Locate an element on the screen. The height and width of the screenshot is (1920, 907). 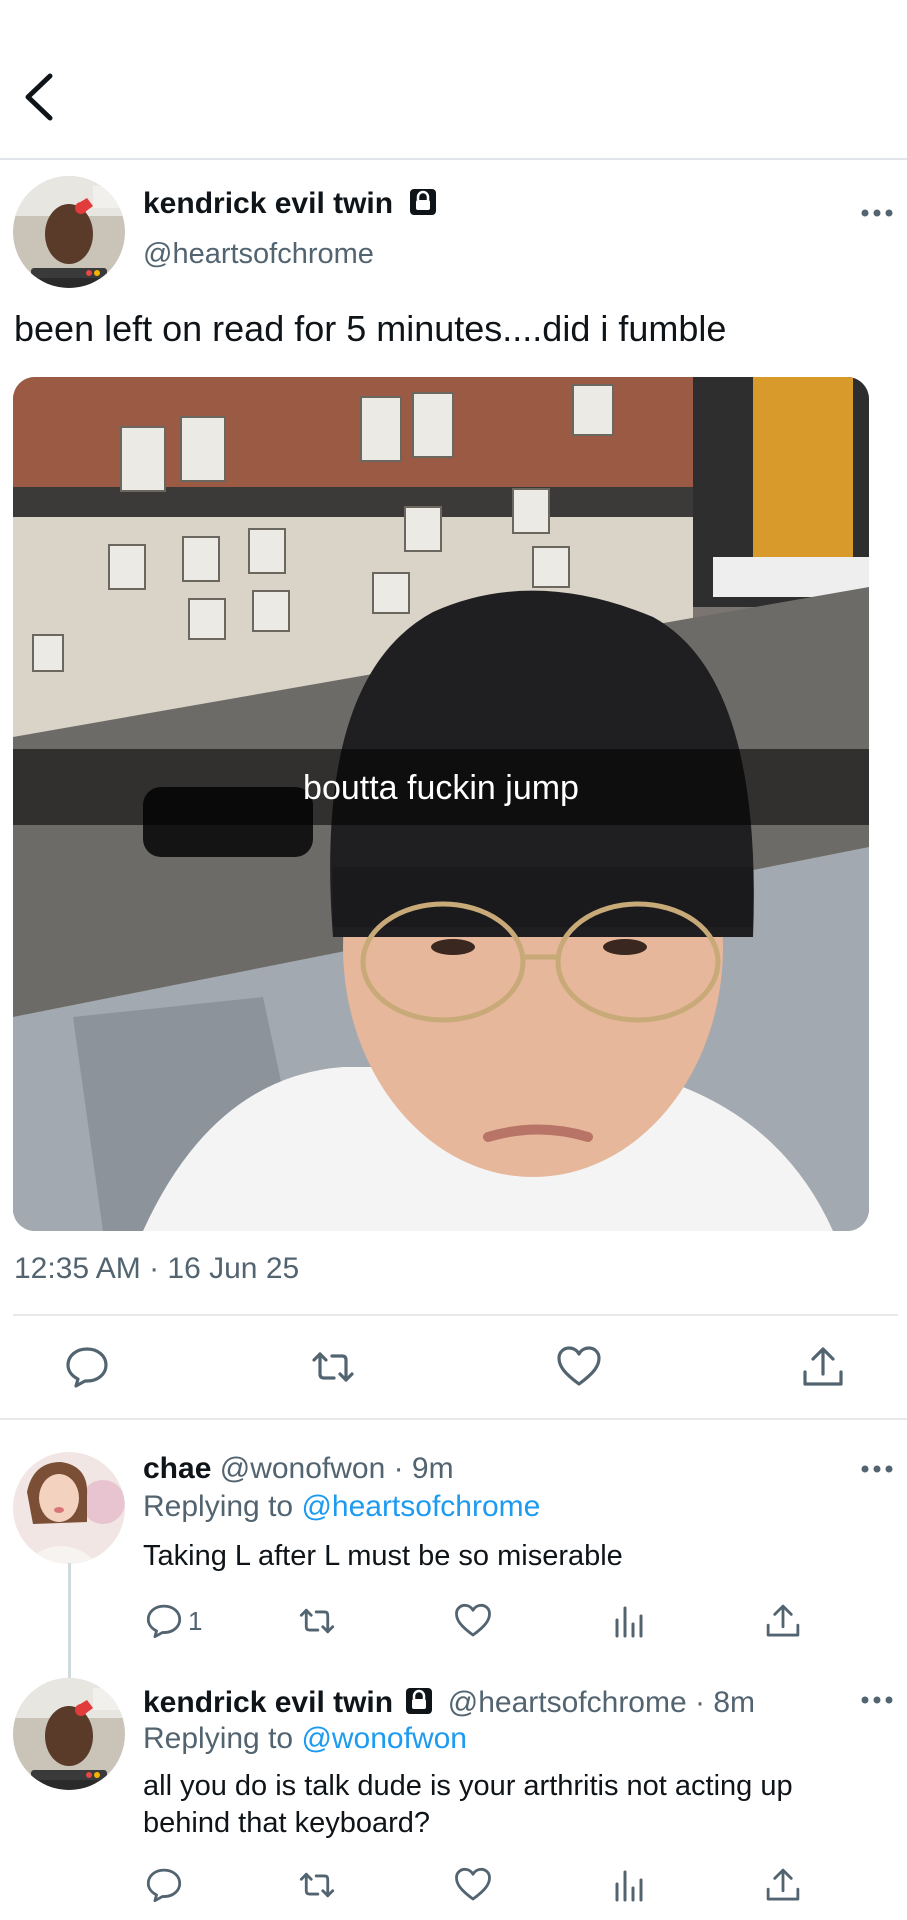
replying-to: Replying to @wonofwon is located at coordinates (305, 1739).